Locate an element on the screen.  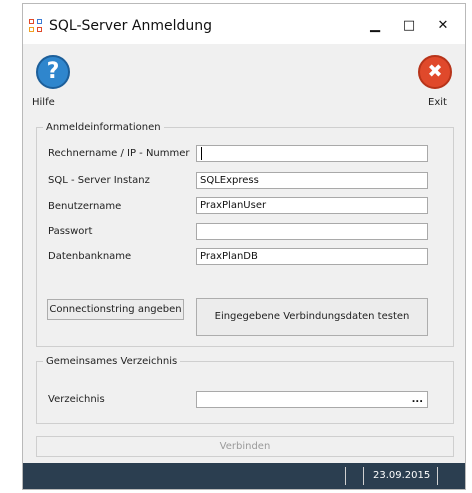
database-label: Datenbankname is located at coordinates (90, 256).